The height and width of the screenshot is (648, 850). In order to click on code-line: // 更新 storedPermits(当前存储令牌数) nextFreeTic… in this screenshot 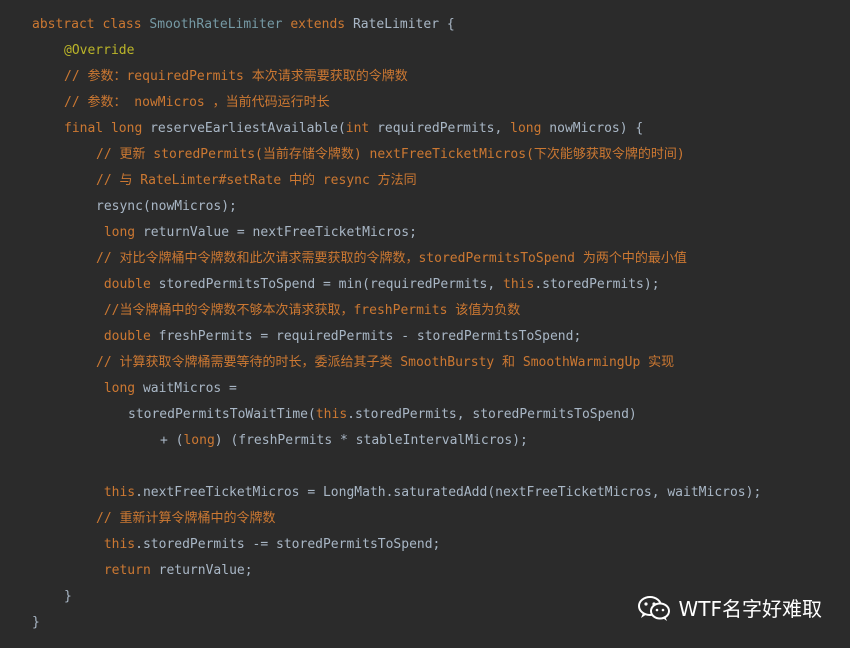, I will do `click(390, 155)`.